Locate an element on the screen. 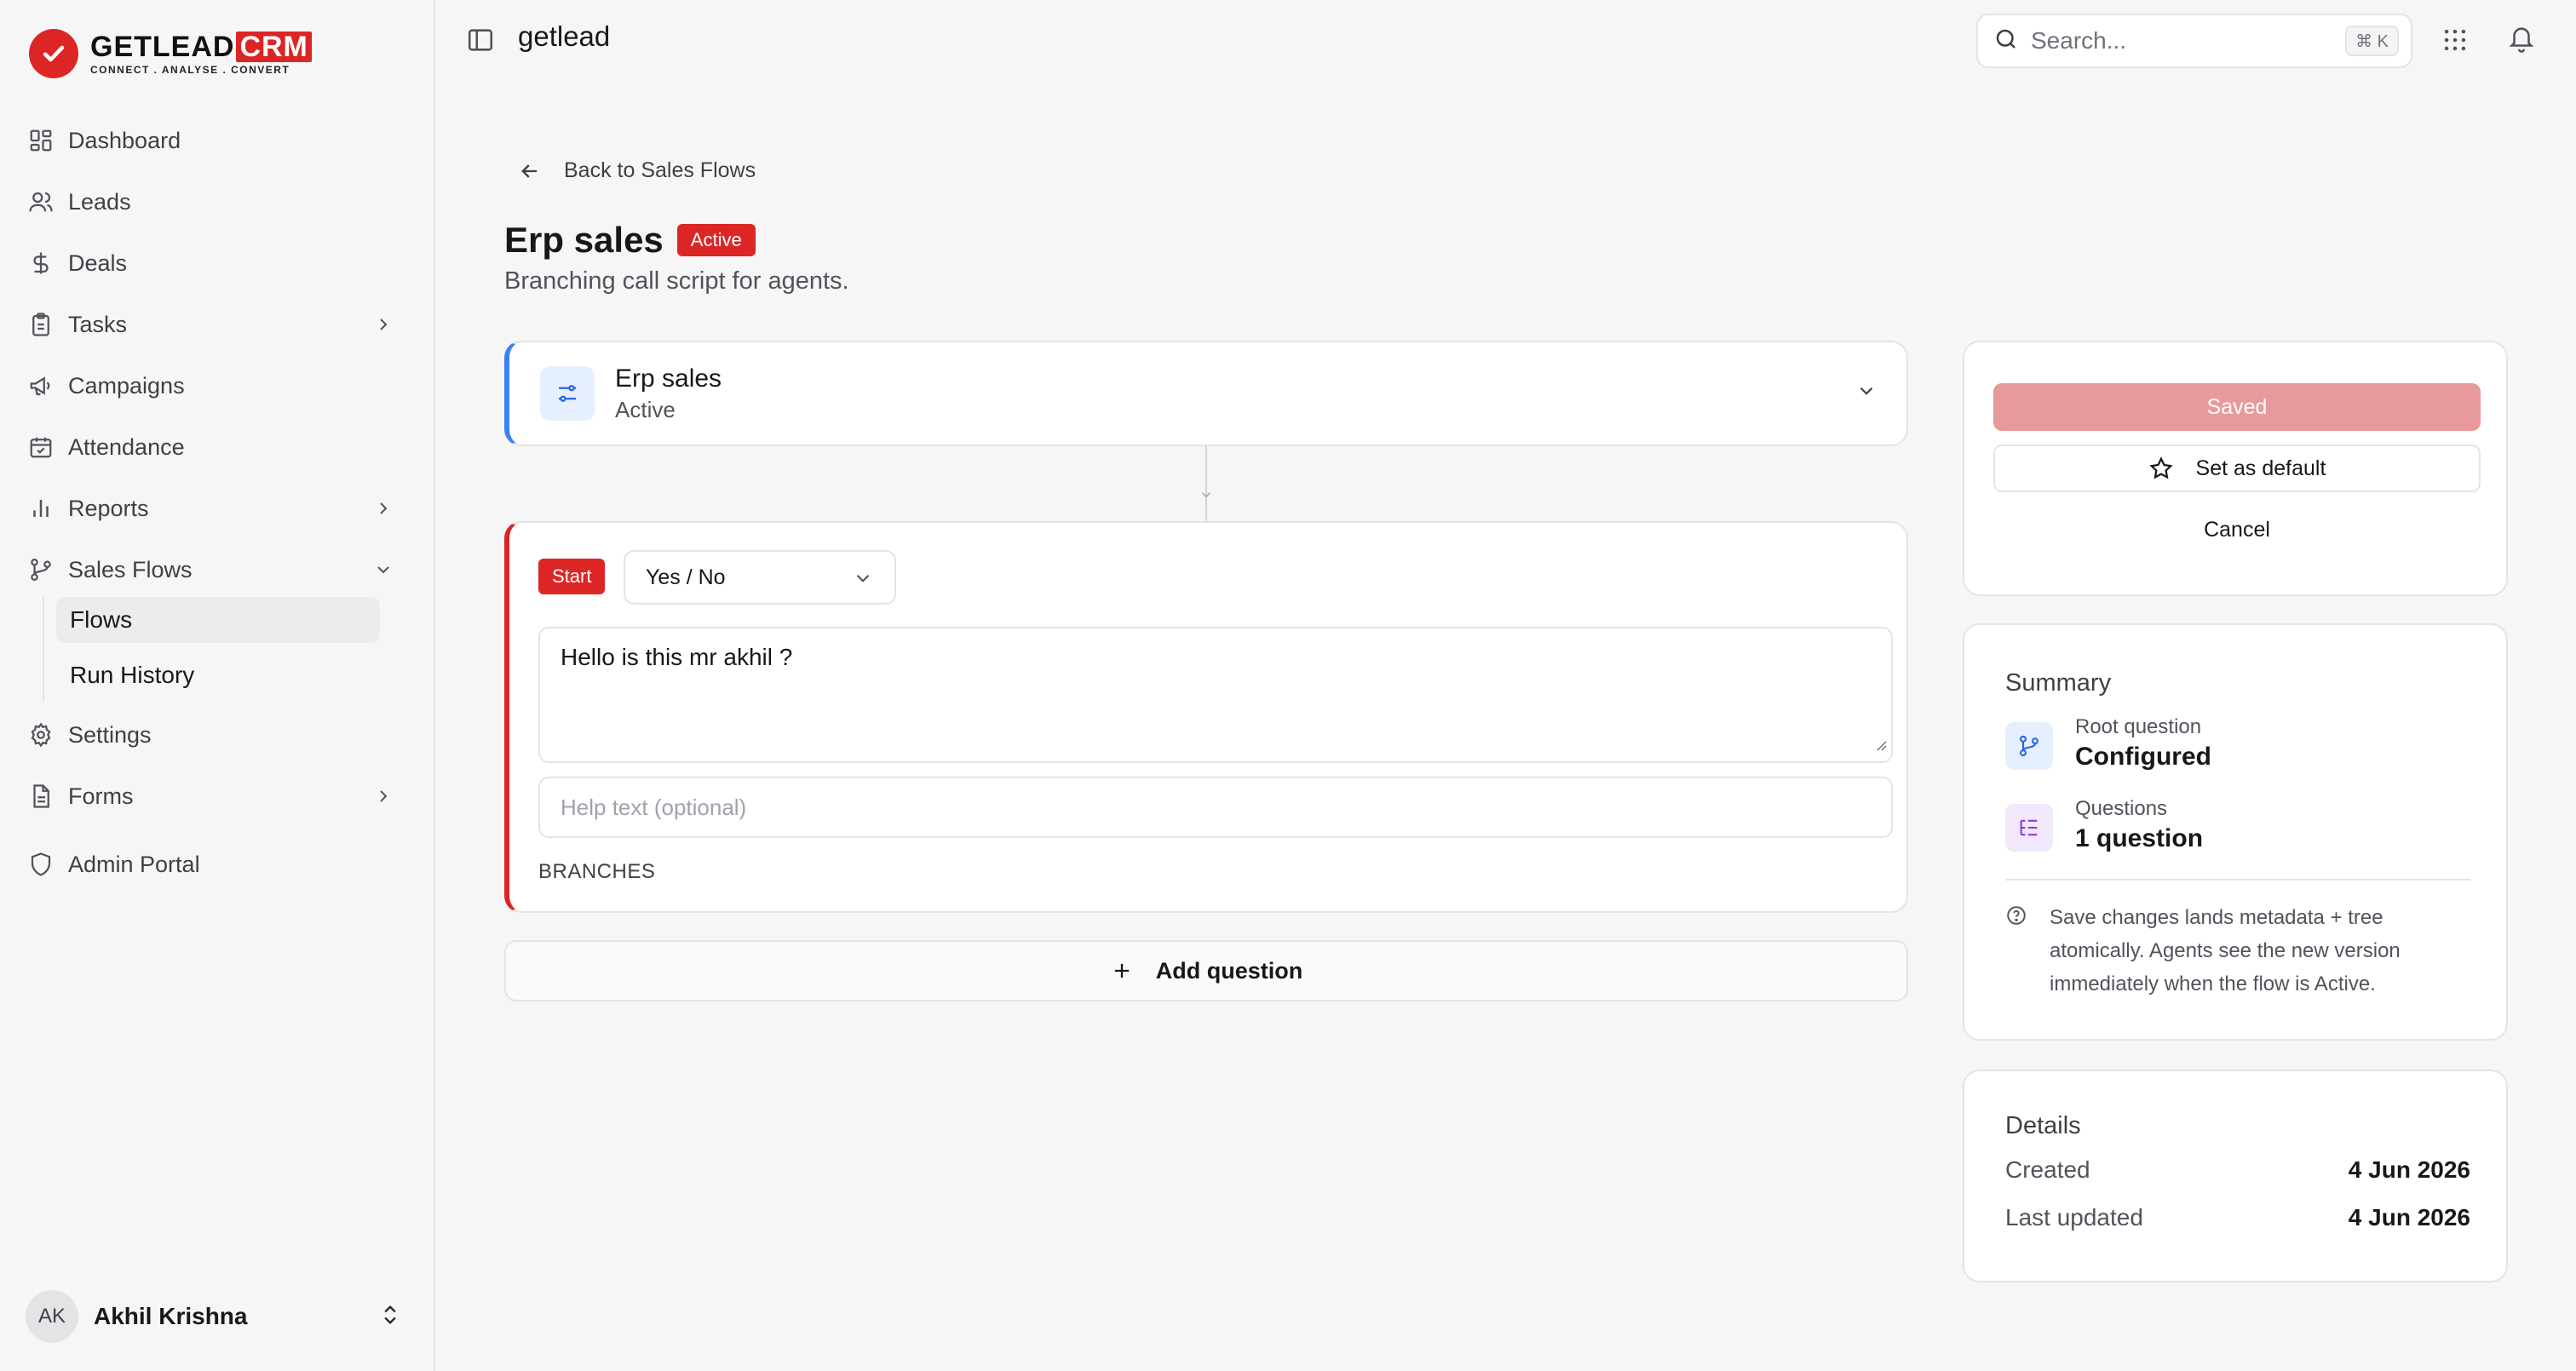 Image resolution: width=2576 pixels, height=1371 pixels. chevrons-up-down-icon is located at coordinates (390, 1317).